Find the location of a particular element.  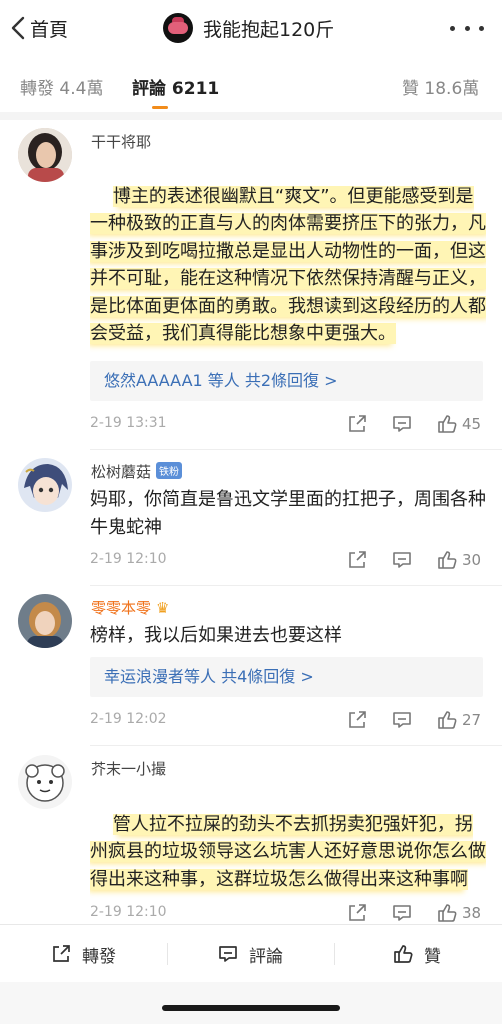

post-author-title: 我能抱起120斤 is located at coordinates (248, 28).